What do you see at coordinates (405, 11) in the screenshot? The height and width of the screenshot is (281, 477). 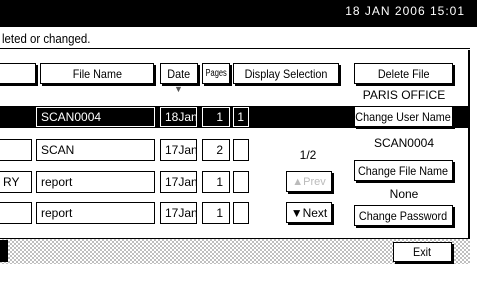 I see `clock-display: 18 JAN 2006 15:01` at bounding box center [405, 11].